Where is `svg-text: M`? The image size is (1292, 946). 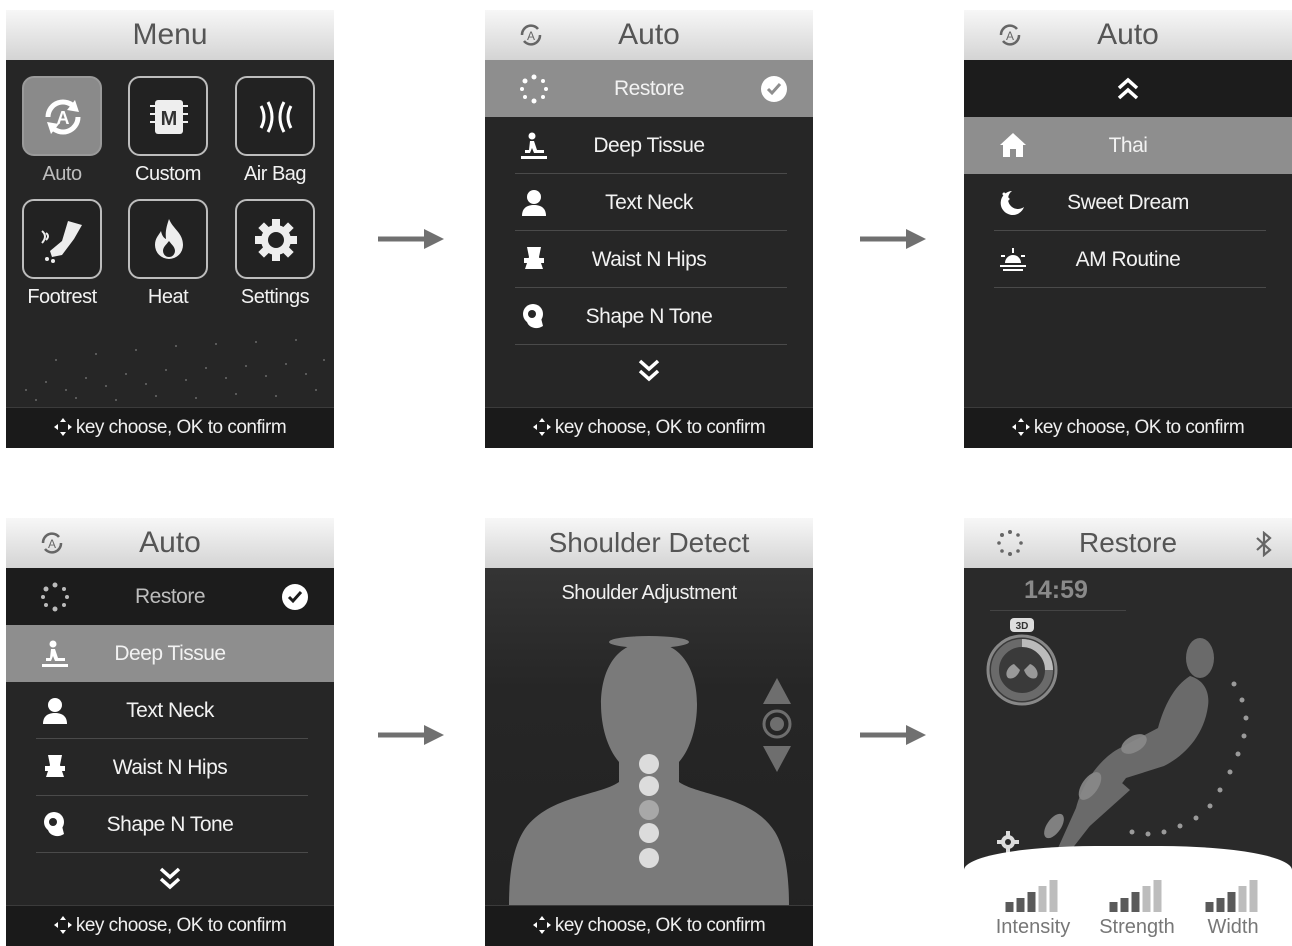
svg-text: M is located at coordinates (169, 119).